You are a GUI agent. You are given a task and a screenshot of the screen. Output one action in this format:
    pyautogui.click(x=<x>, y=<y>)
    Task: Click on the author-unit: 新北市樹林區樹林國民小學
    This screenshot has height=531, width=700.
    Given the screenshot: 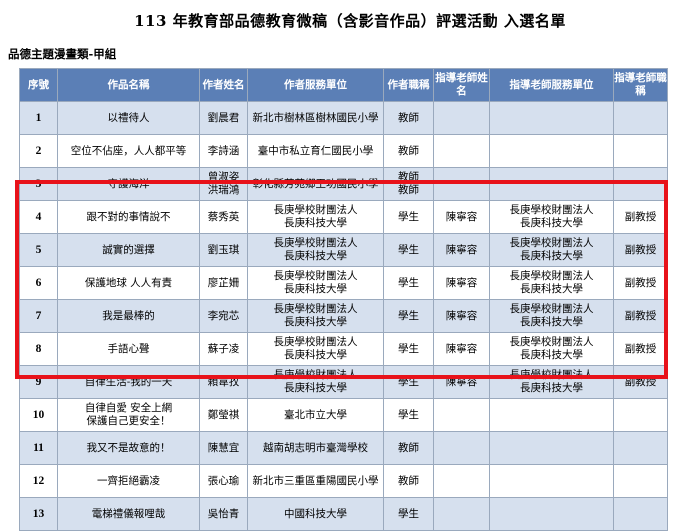 What is the action you would take?
    pyautogui.click(x=315, y=118)
    